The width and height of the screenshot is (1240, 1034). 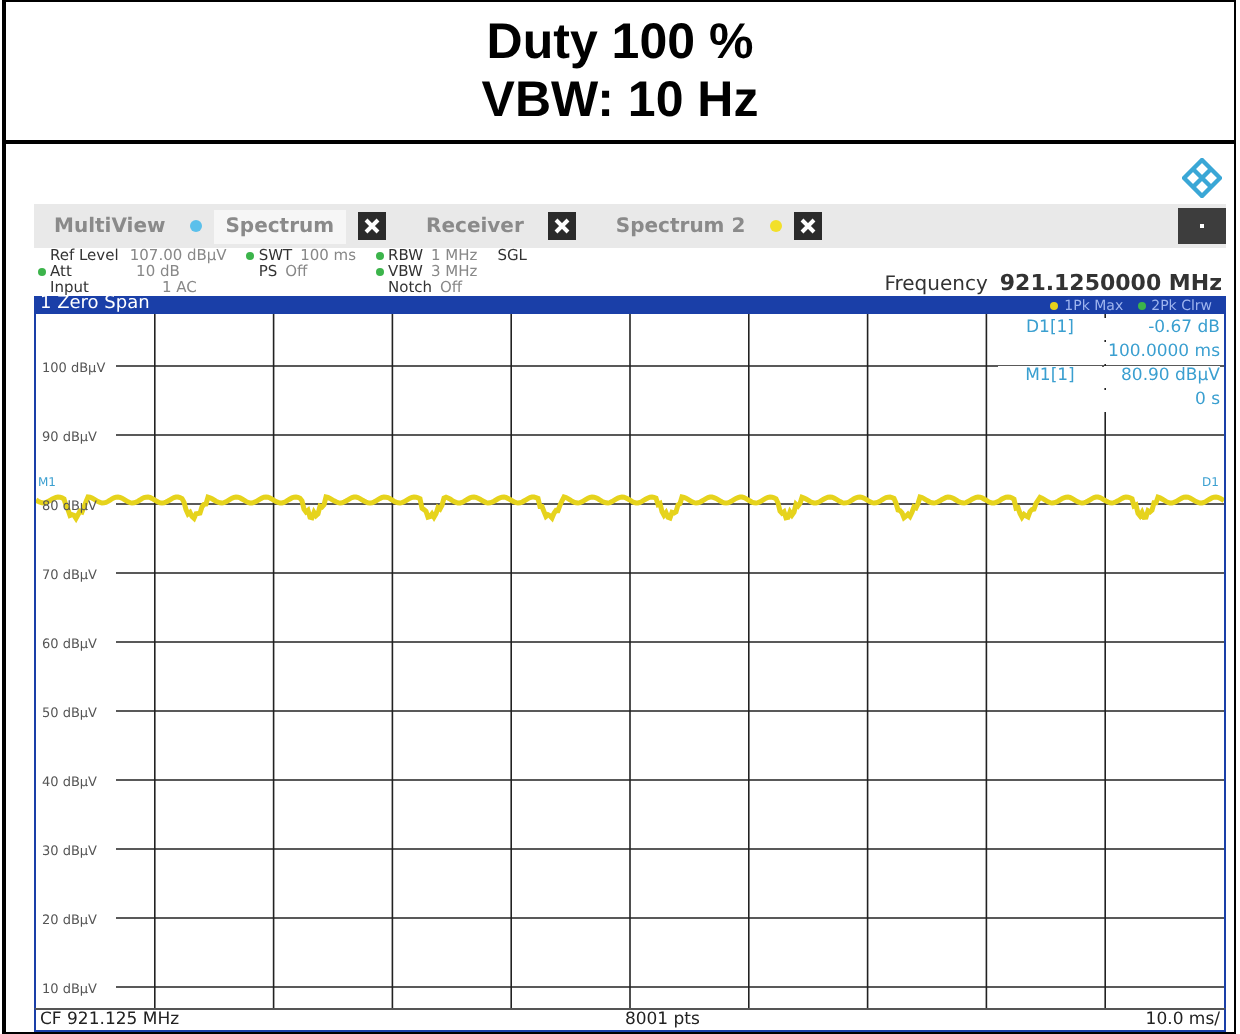 I want to click on points-count: 8001 pts, so click(x=662, y=1020).